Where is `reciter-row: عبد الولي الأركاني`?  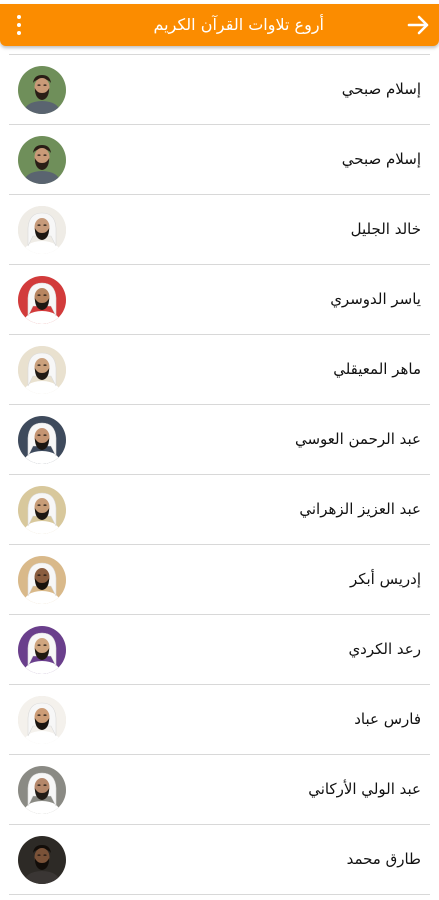
reciter-row: عبد الولي الأركاني is located at coordinates (219, 790).